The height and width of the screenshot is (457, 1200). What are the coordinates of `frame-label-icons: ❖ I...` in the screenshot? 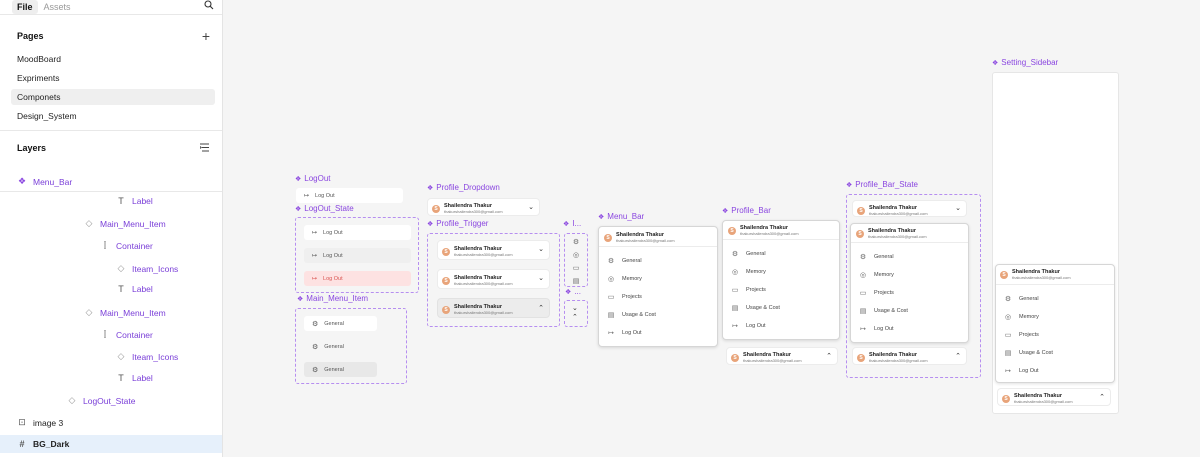 It's located at (572, 223).